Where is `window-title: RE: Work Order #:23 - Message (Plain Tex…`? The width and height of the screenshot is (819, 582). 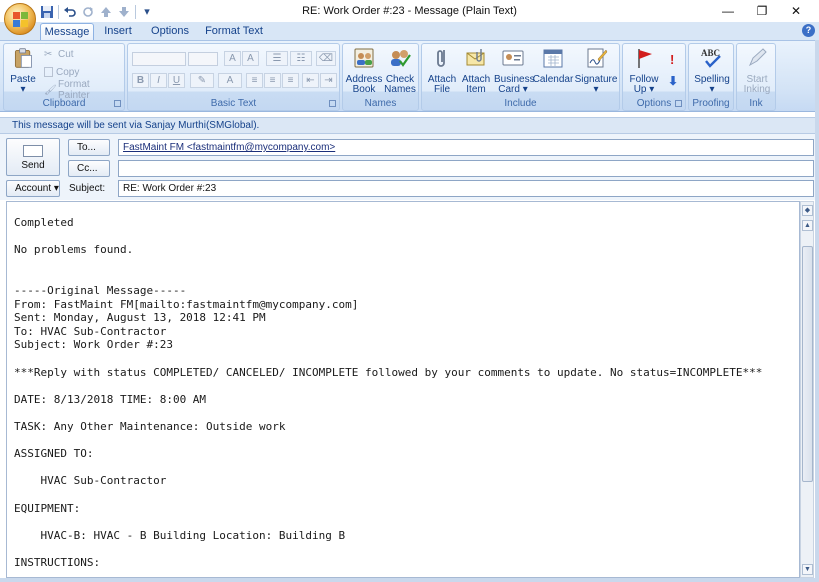 window-title: RE: Work Order #:23 - Message (Plain Tex… is located at coordinates (409, 11).